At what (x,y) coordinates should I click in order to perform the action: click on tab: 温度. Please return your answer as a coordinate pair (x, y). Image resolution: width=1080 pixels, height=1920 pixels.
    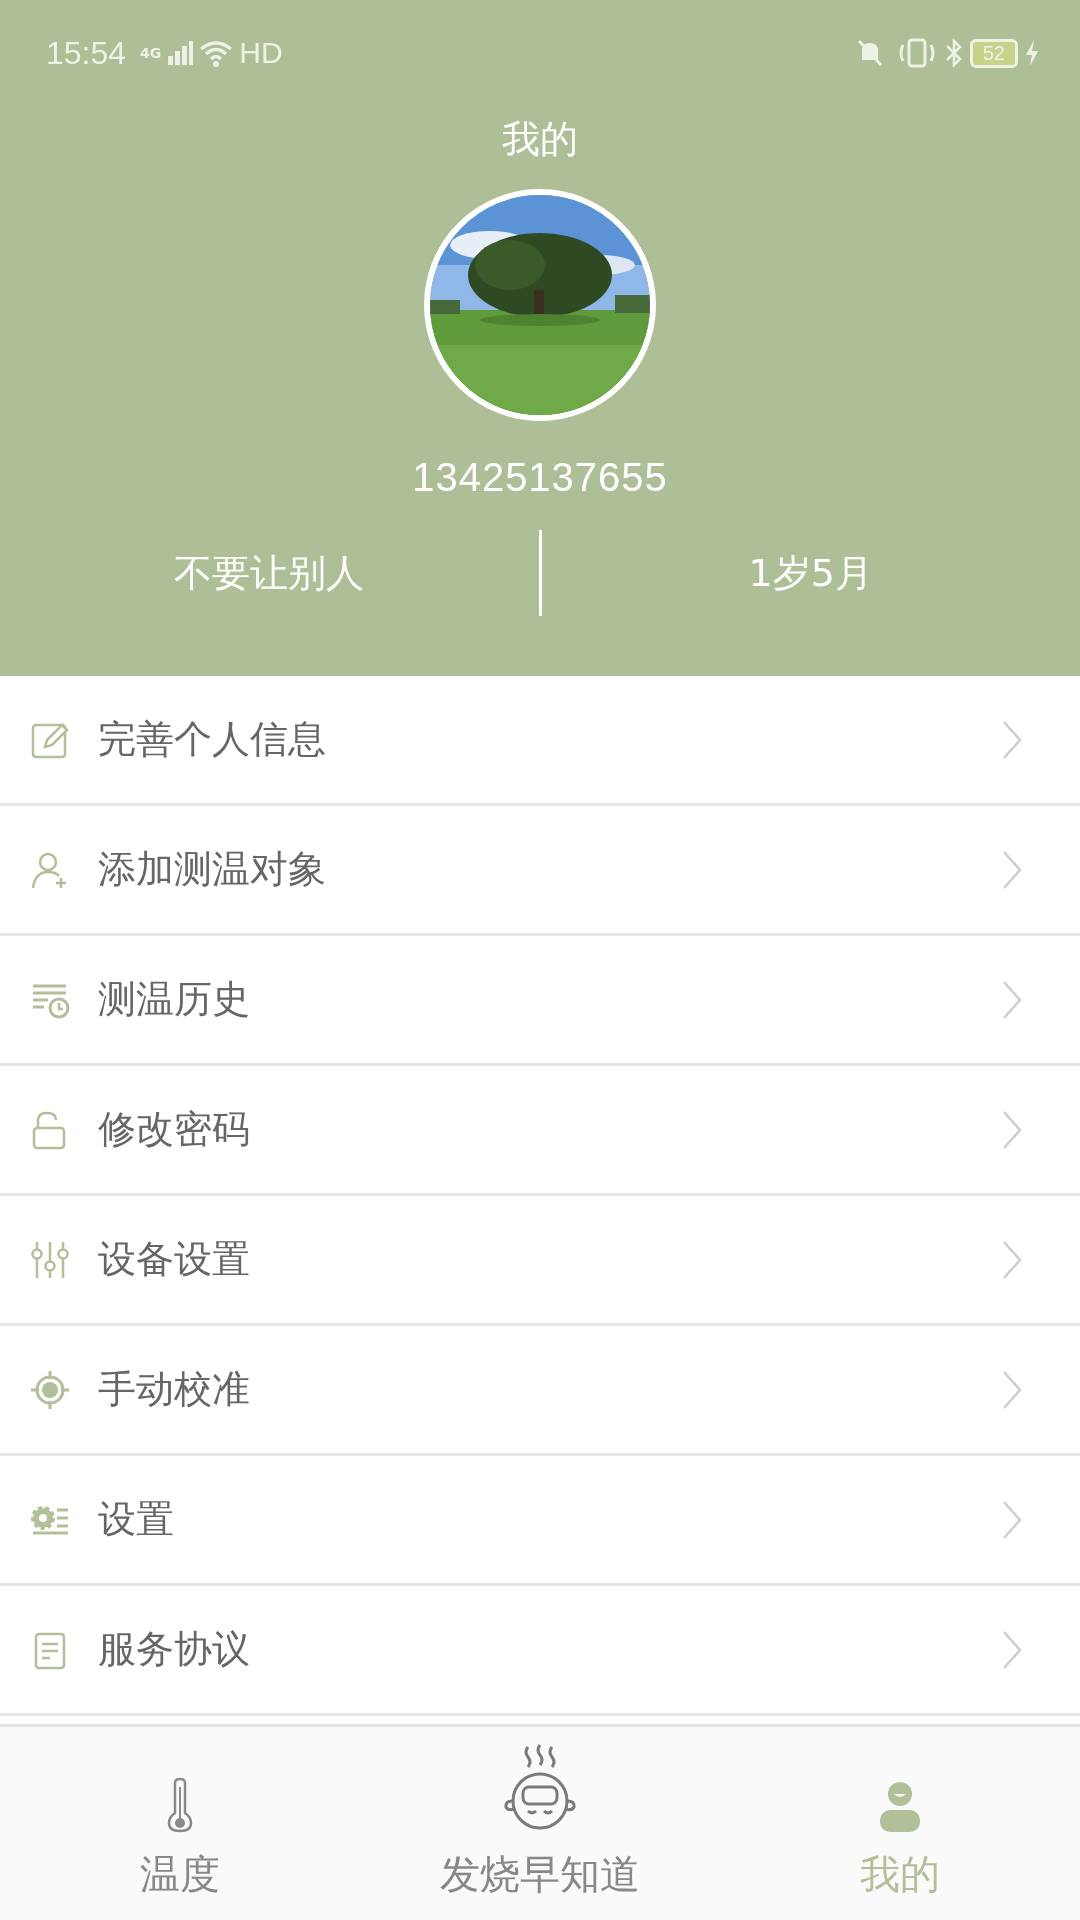
    Looking at the image, I should click on (180, 1823).